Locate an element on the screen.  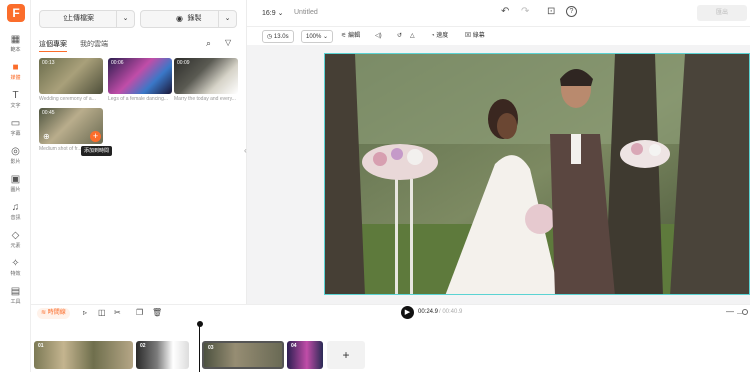
editor-toolbar: ◷ 13.0s 100% ⌄ ⚟ 編輯 ◁) ↺ △ ◔ 速度 ⊠ 綠幕 is located at coordinates (498, 36).